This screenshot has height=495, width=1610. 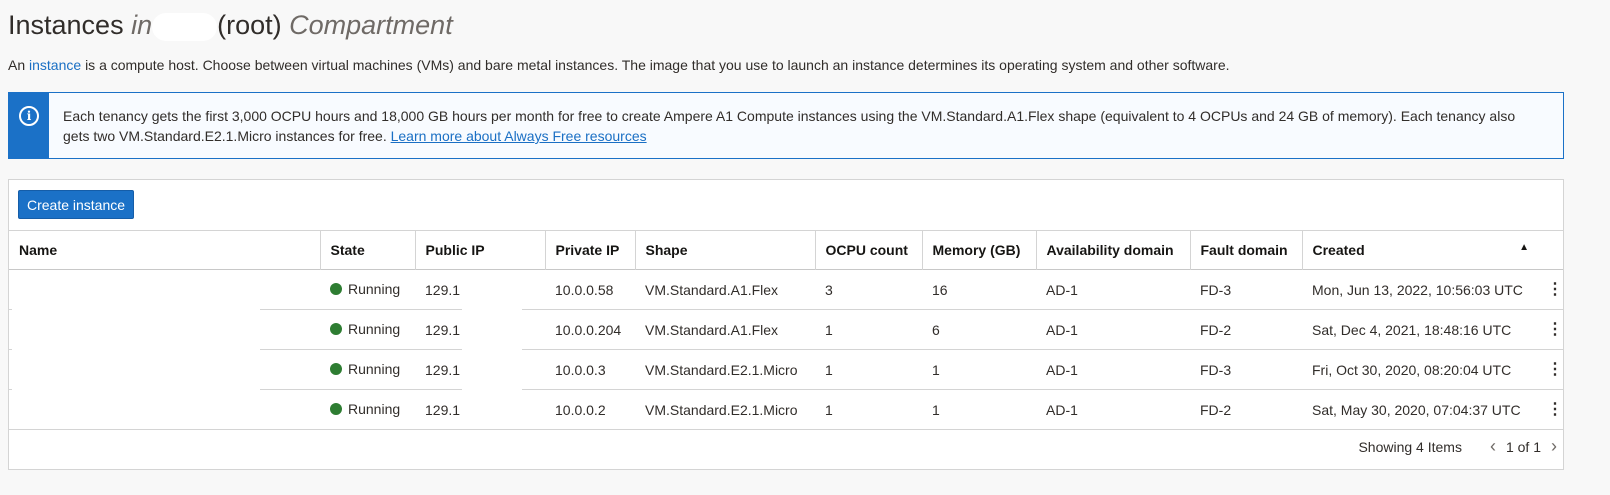 What do you see at coordinates (1412, 369) in the screenshot?
I see `created-value: Fri, Oct 30, 2020, 08:20:04 UTC` at bounding box center [1412, 369].